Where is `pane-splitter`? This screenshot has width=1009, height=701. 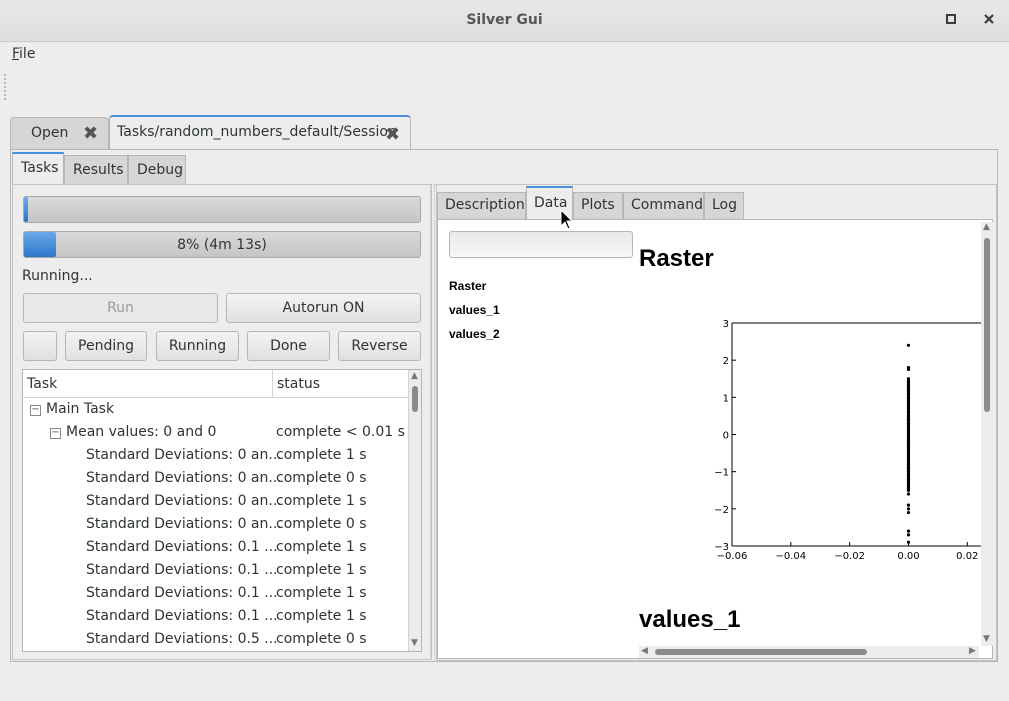 pane-splitter is located at coordinates (432, 422).